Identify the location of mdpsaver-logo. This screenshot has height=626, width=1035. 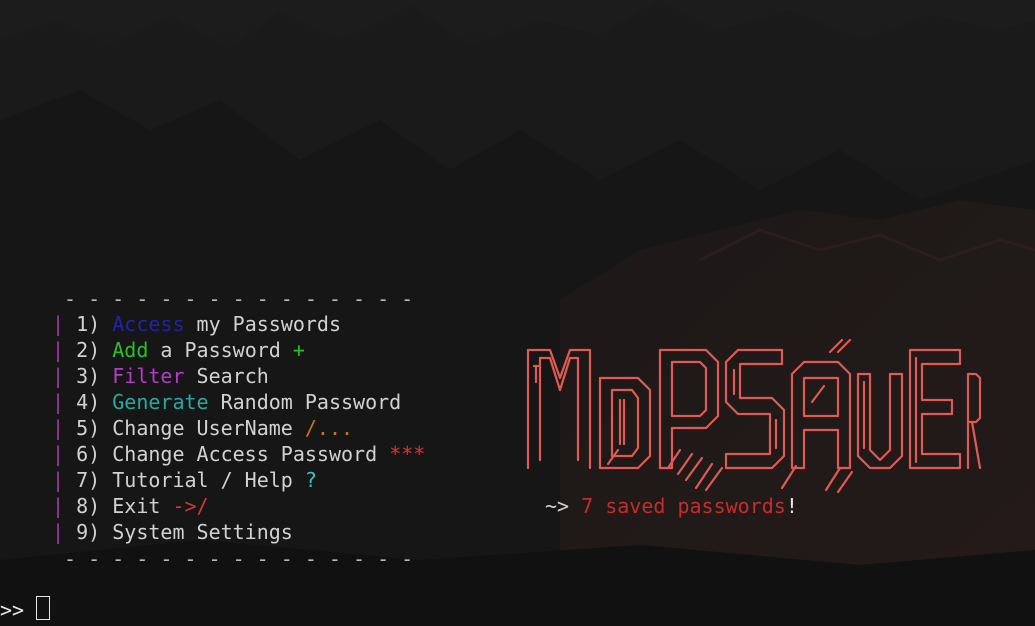
(754, 416).